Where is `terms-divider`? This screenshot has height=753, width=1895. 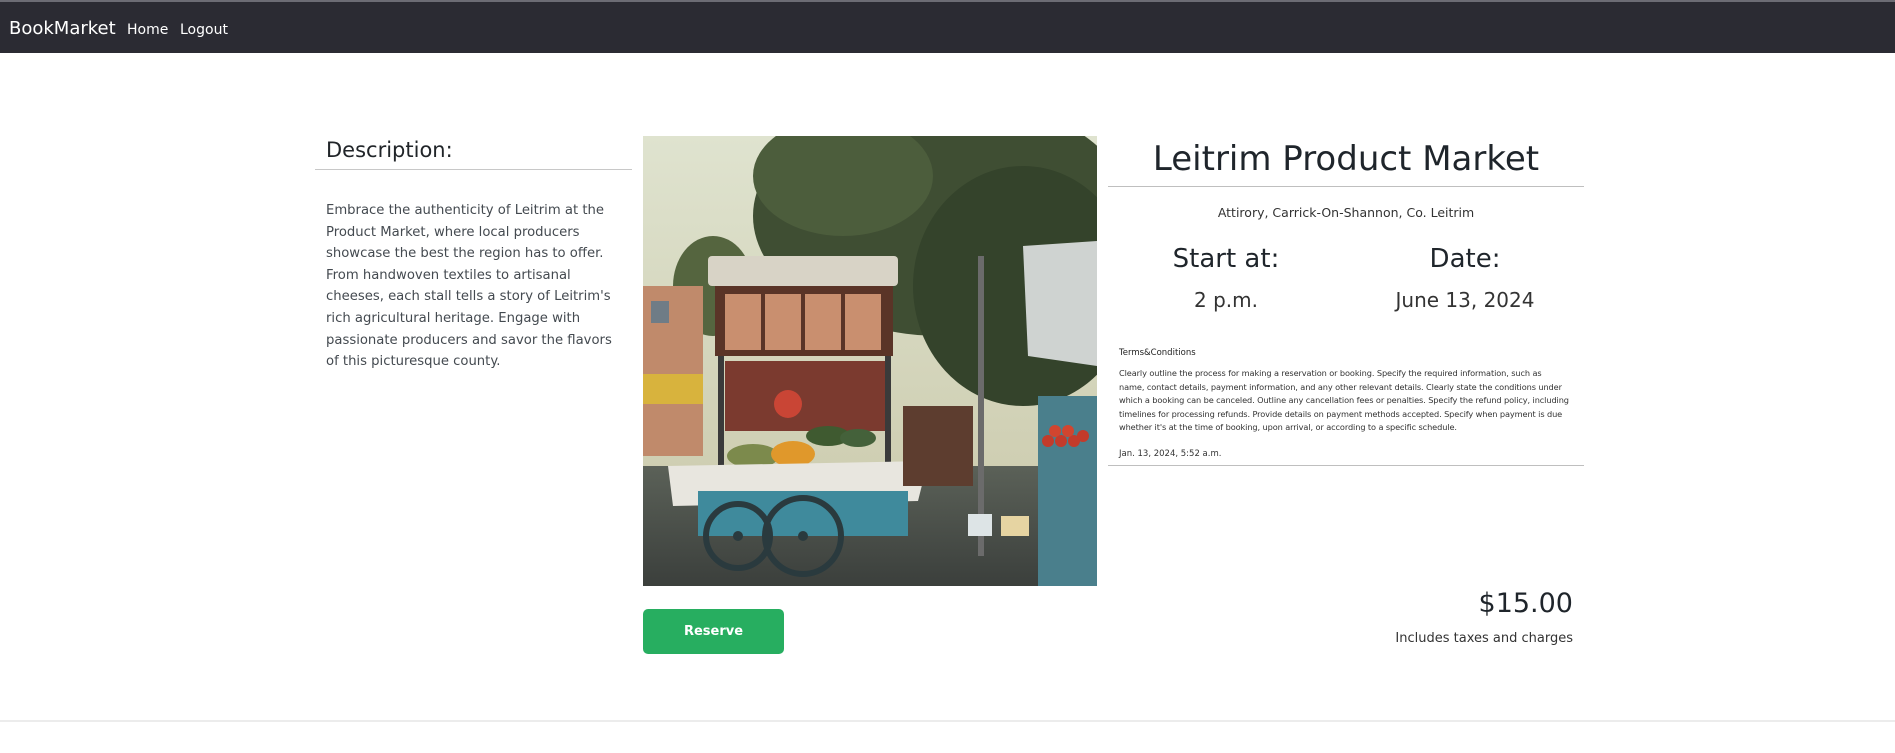
terms-divider is located at coordinates (1346, 465).